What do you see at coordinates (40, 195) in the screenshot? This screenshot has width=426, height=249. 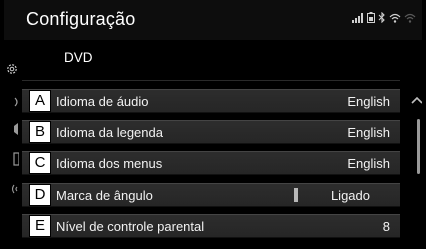 I see `callout-tag-d: D` at bounding box center [40, 195].